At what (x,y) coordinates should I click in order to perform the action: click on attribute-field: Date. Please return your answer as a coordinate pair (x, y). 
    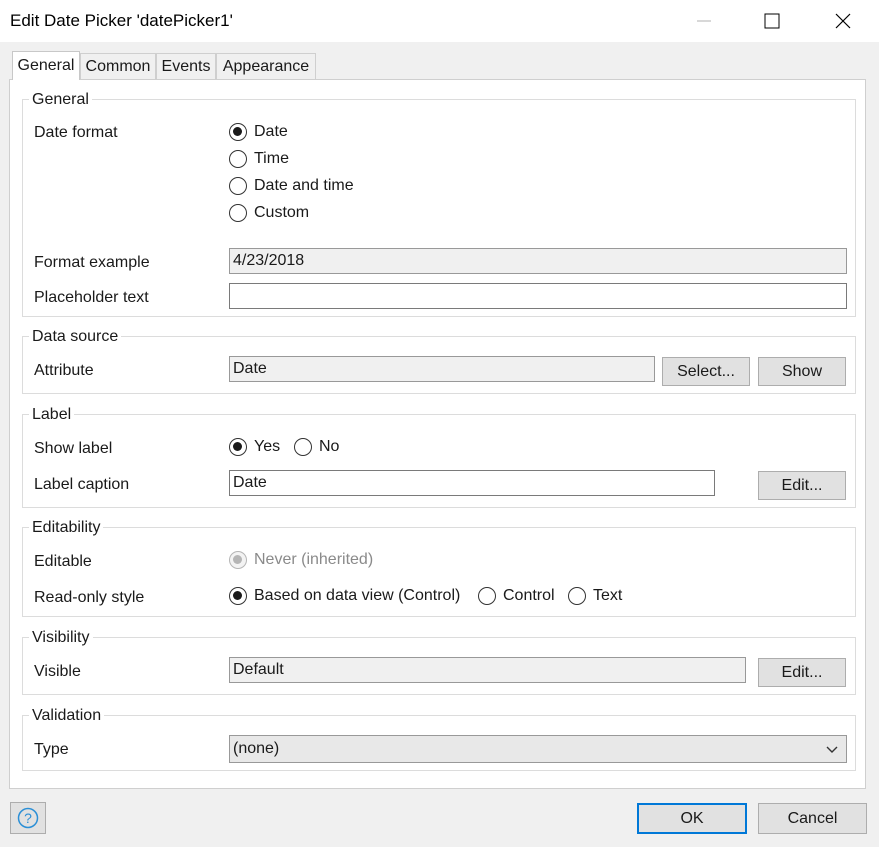
    Looking at the image, I should click on (442, 369).